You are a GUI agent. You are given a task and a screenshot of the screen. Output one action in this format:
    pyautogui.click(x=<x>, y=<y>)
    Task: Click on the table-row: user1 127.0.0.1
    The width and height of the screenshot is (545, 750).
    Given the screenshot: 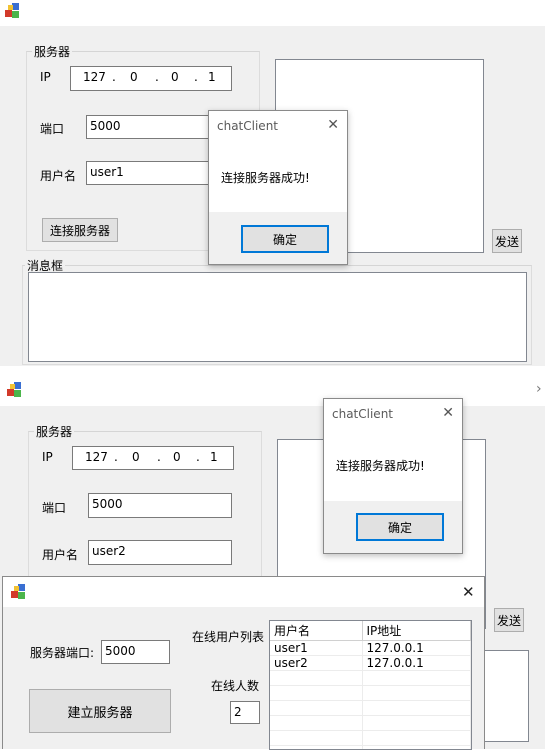 What is the action you would take?
    pyautogui.click(x=370, y=648)
    